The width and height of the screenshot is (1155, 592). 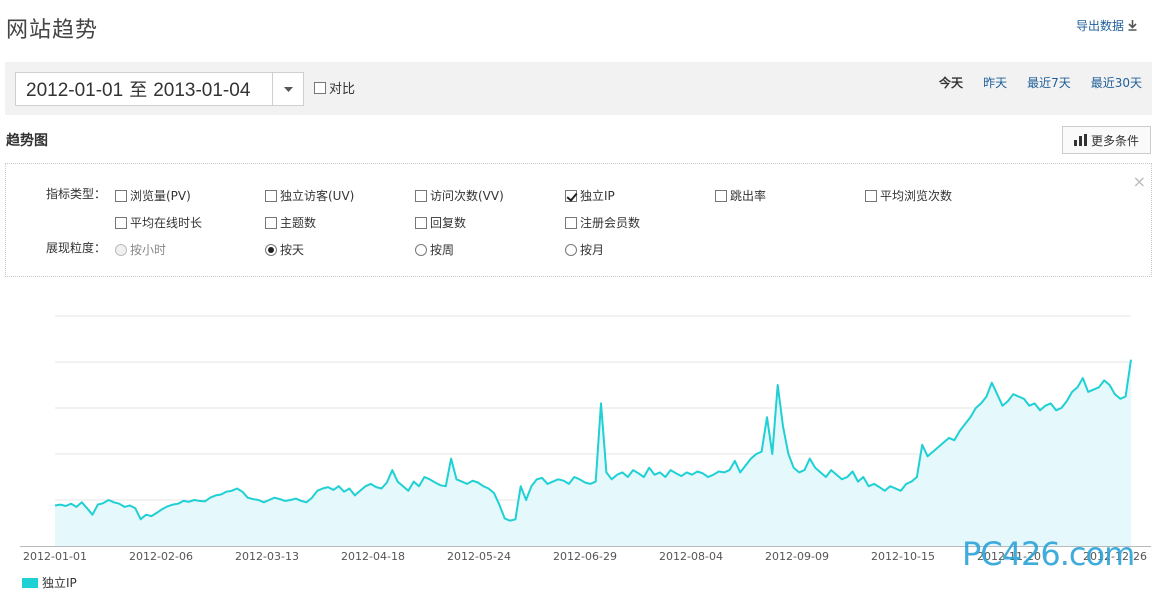 I want to click on granularity-option-label: 按月, so click(x=592, y=250).